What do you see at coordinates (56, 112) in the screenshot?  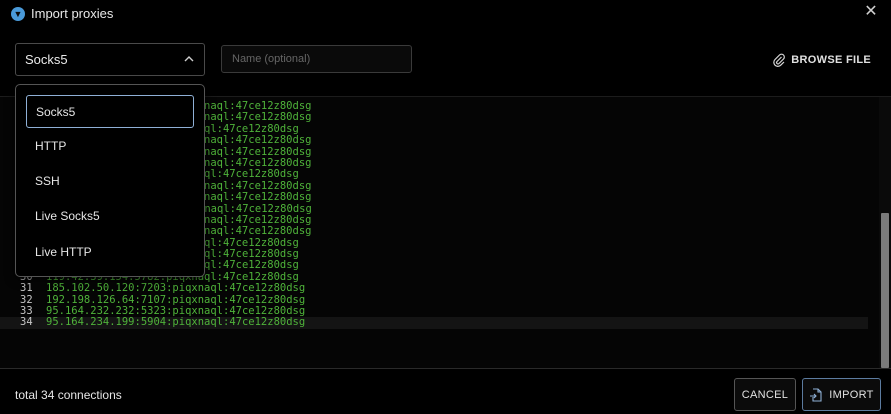 I see `option-label: Socks5` at bounding box center [56, 112].